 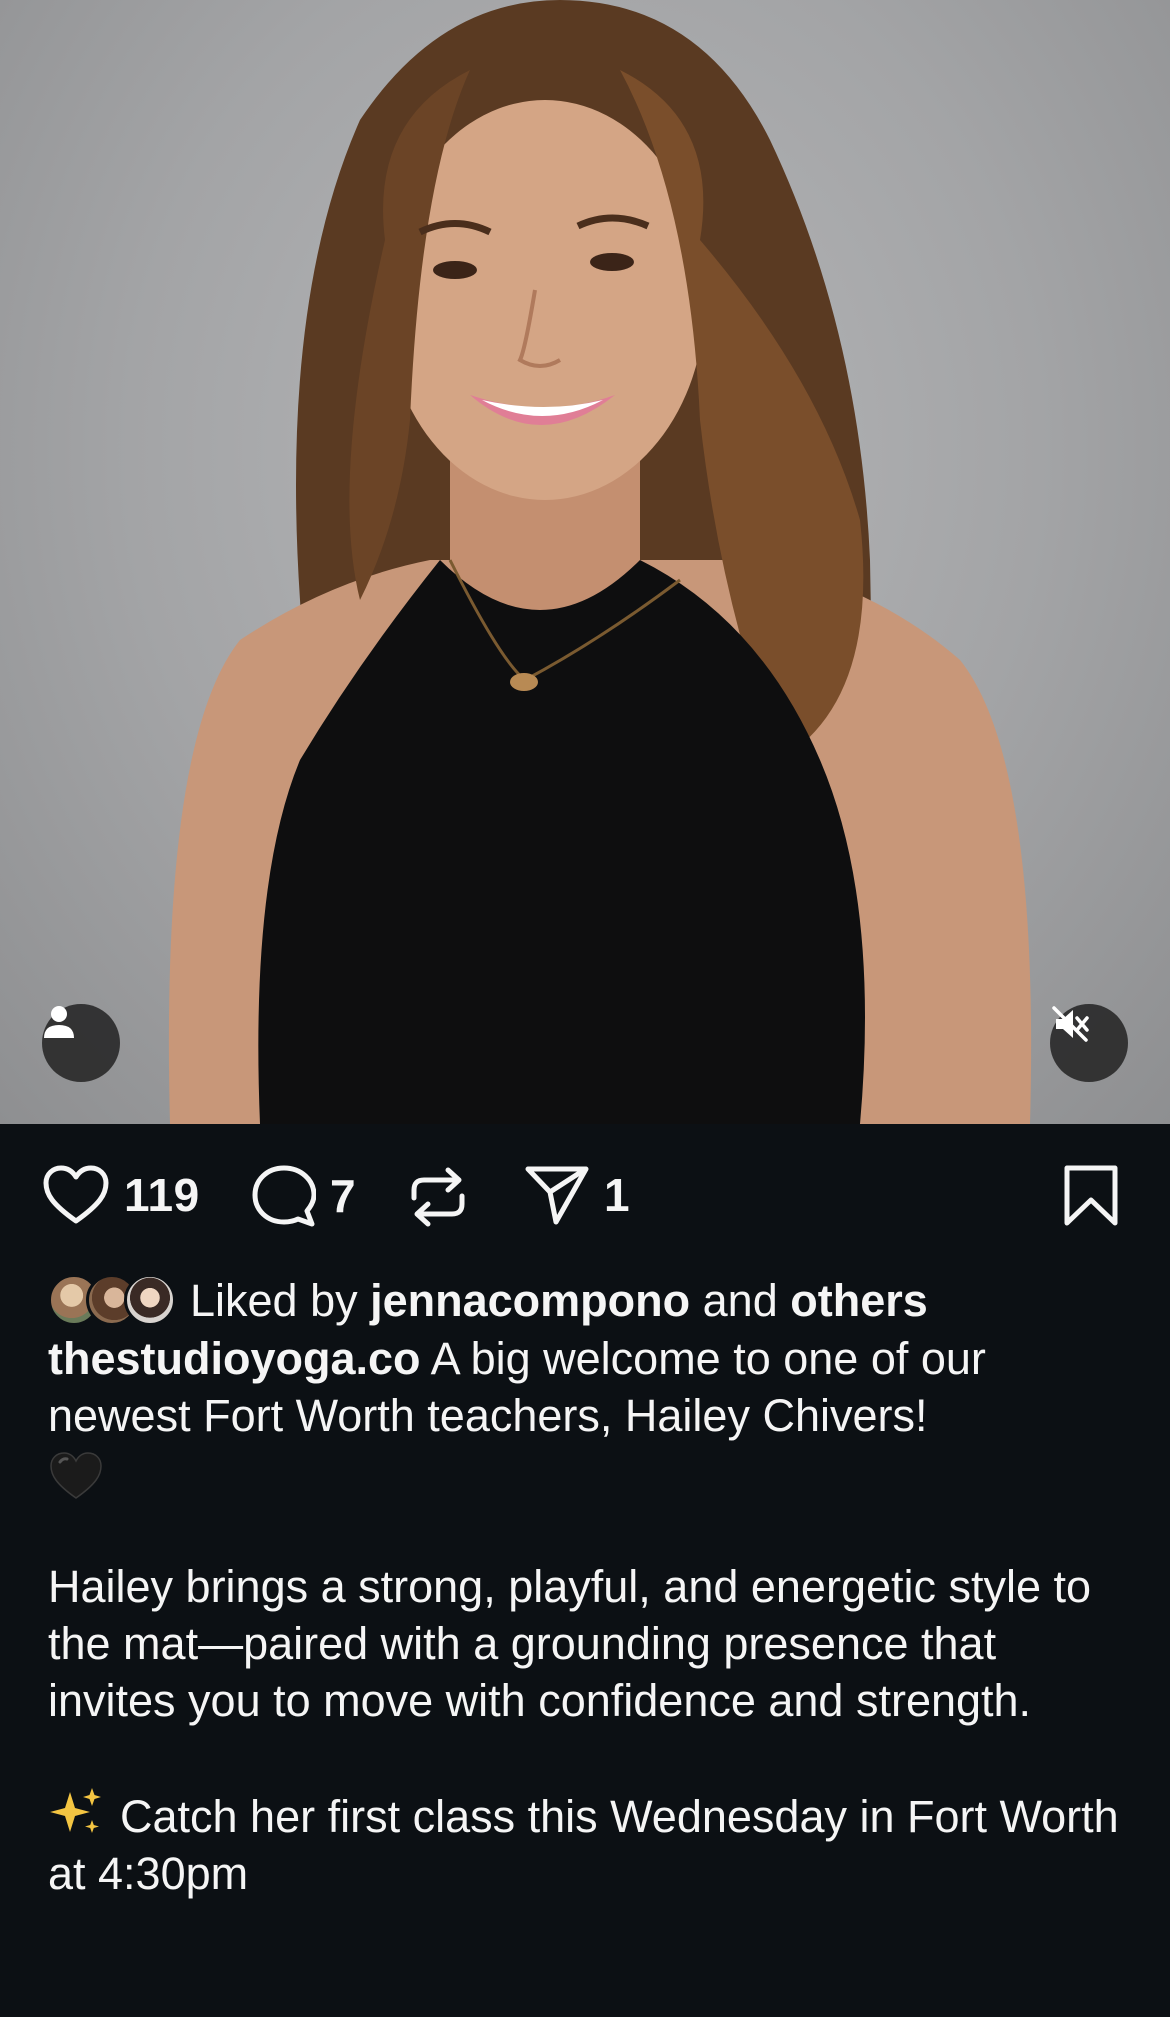 I want to click on liked-by-row: Liked by jennacompono and others, so click(x=588, y=1300).